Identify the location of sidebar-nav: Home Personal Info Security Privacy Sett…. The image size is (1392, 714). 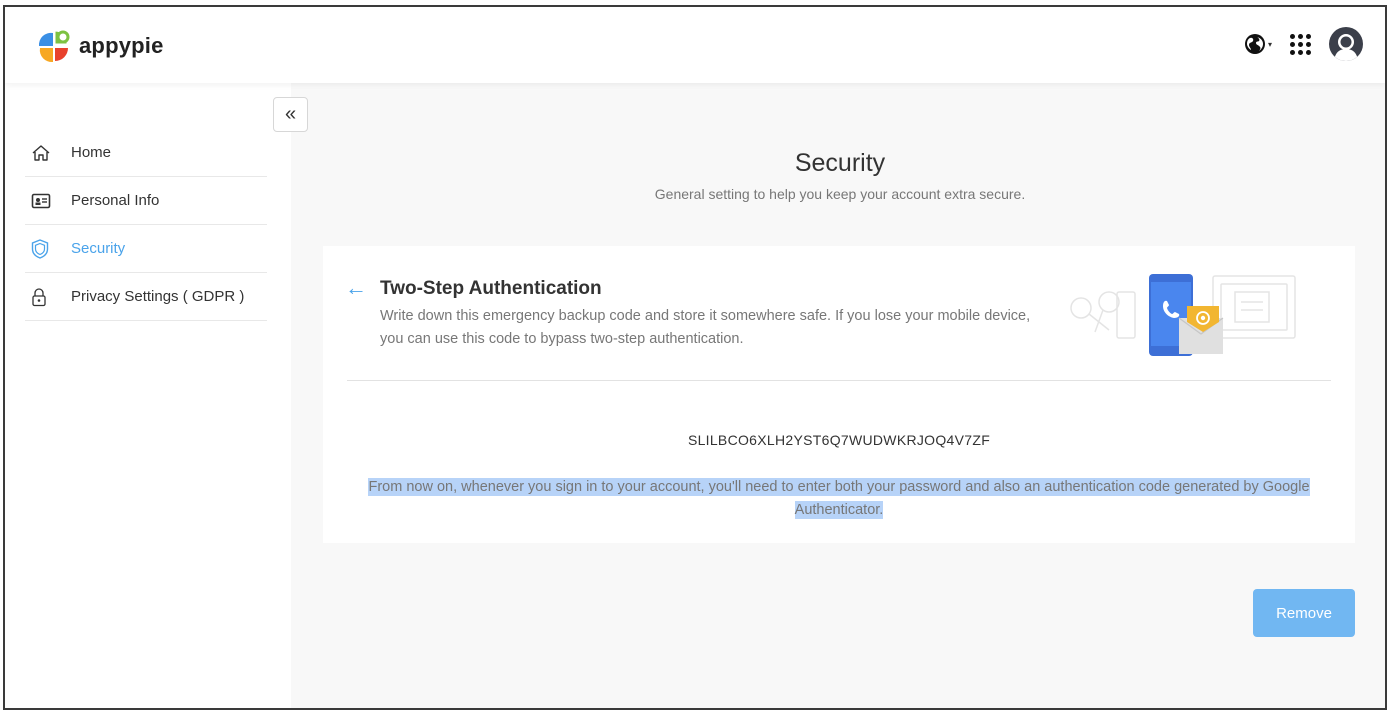
(146, 225).